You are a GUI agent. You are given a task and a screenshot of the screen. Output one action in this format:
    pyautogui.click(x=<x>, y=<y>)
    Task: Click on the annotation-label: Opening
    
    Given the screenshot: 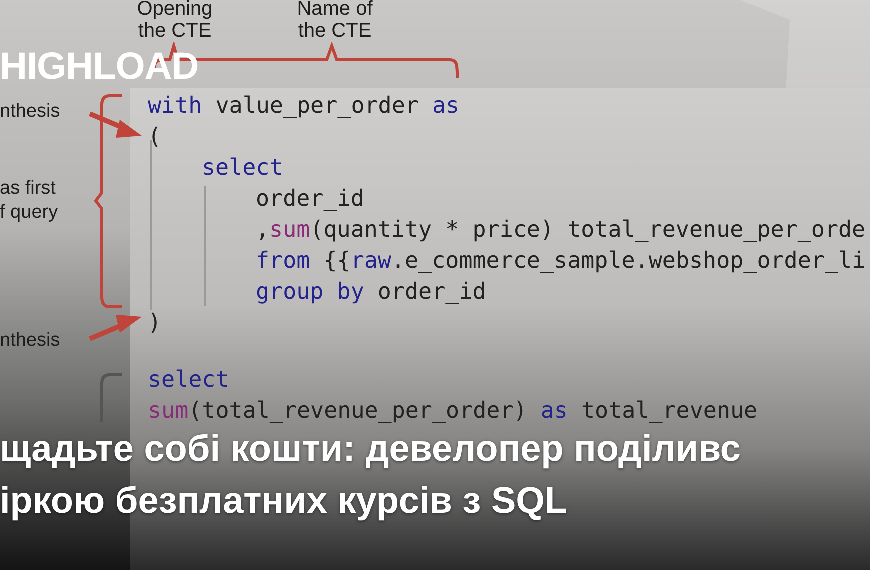 What is the action you would take?
    pyautogui.click(x=175, y=10)
    